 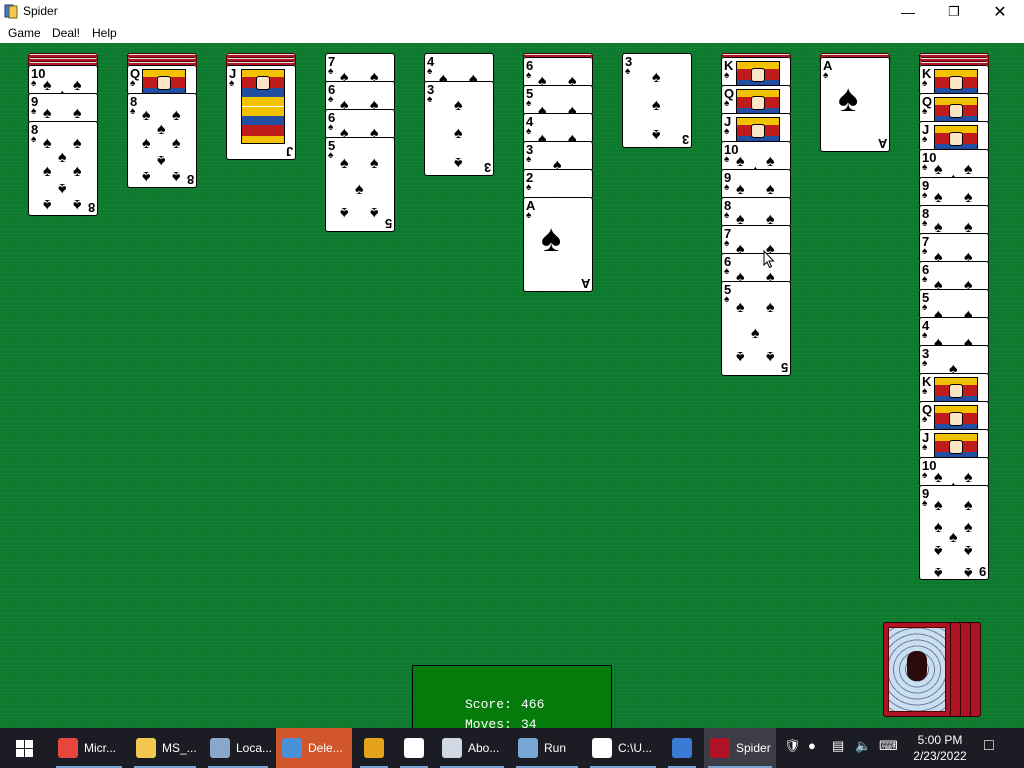 What do you see at coordinates (838, 746) in the screenshot?
I see `network-icon: ▤` at bounding box center [838, 746].